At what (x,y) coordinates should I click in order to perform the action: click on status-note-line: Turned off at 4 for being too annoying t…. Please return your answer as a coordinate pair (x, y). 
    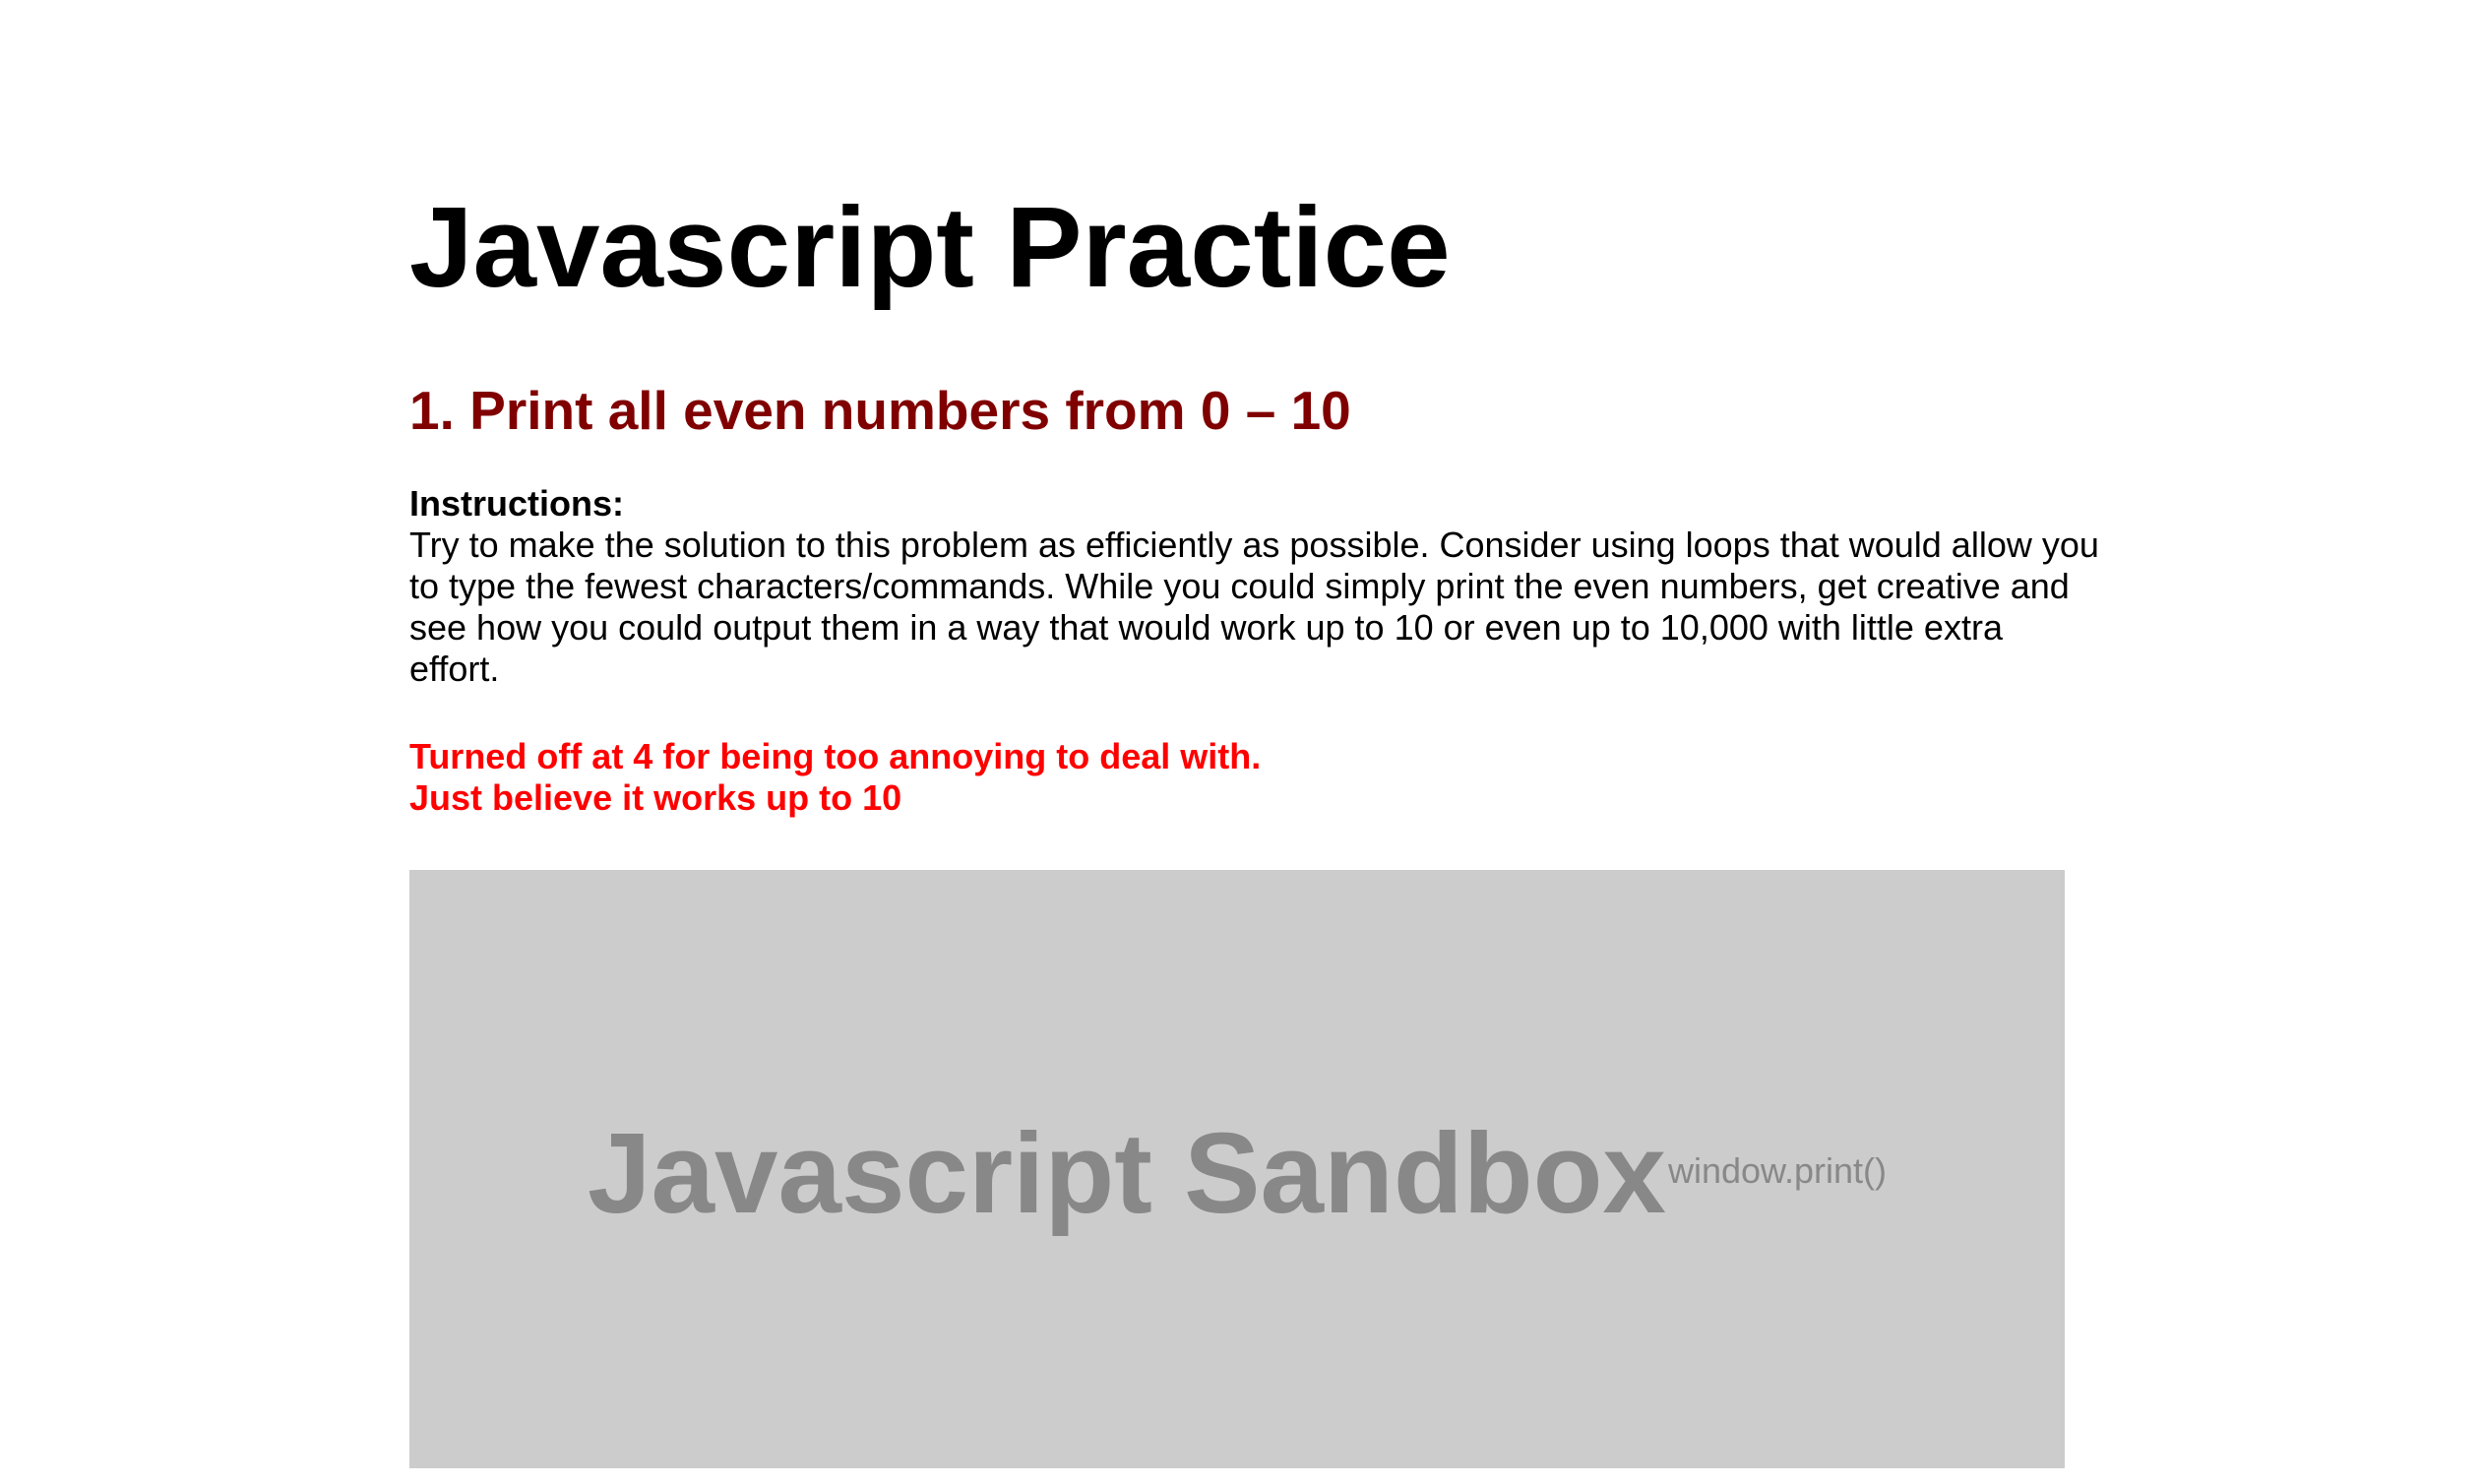
    Looking at the image, I should click on (835, 756).